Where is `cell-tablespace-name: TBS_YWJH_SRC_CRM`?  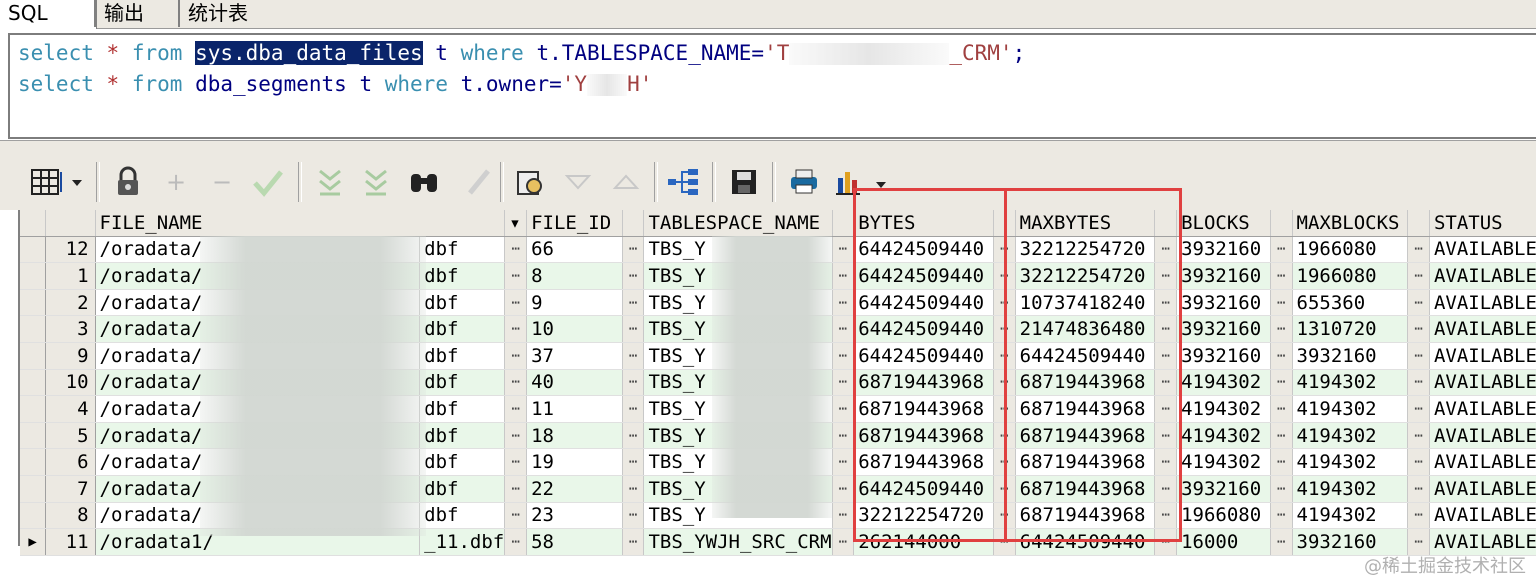
cell-tablespace-name: TBS_YWJH_SRC_CRM is located at coordinates (738, 542).